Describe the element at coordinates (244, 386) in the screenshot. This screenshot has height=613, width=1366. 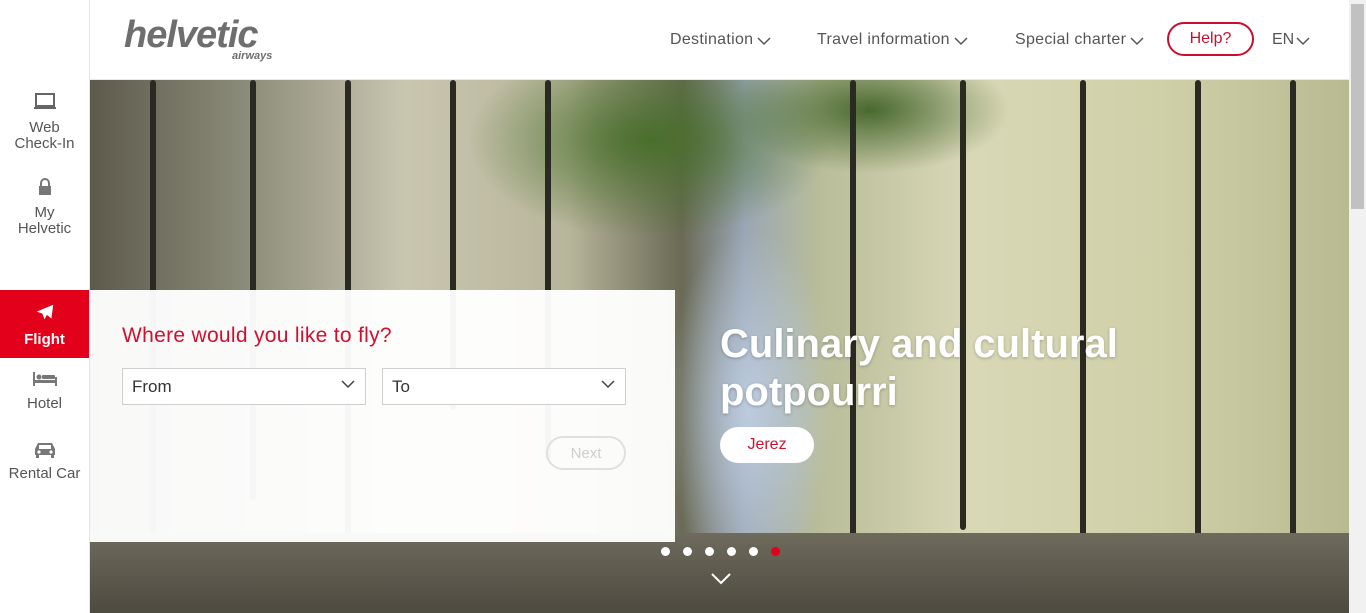
I see `from-select: From` at that location.